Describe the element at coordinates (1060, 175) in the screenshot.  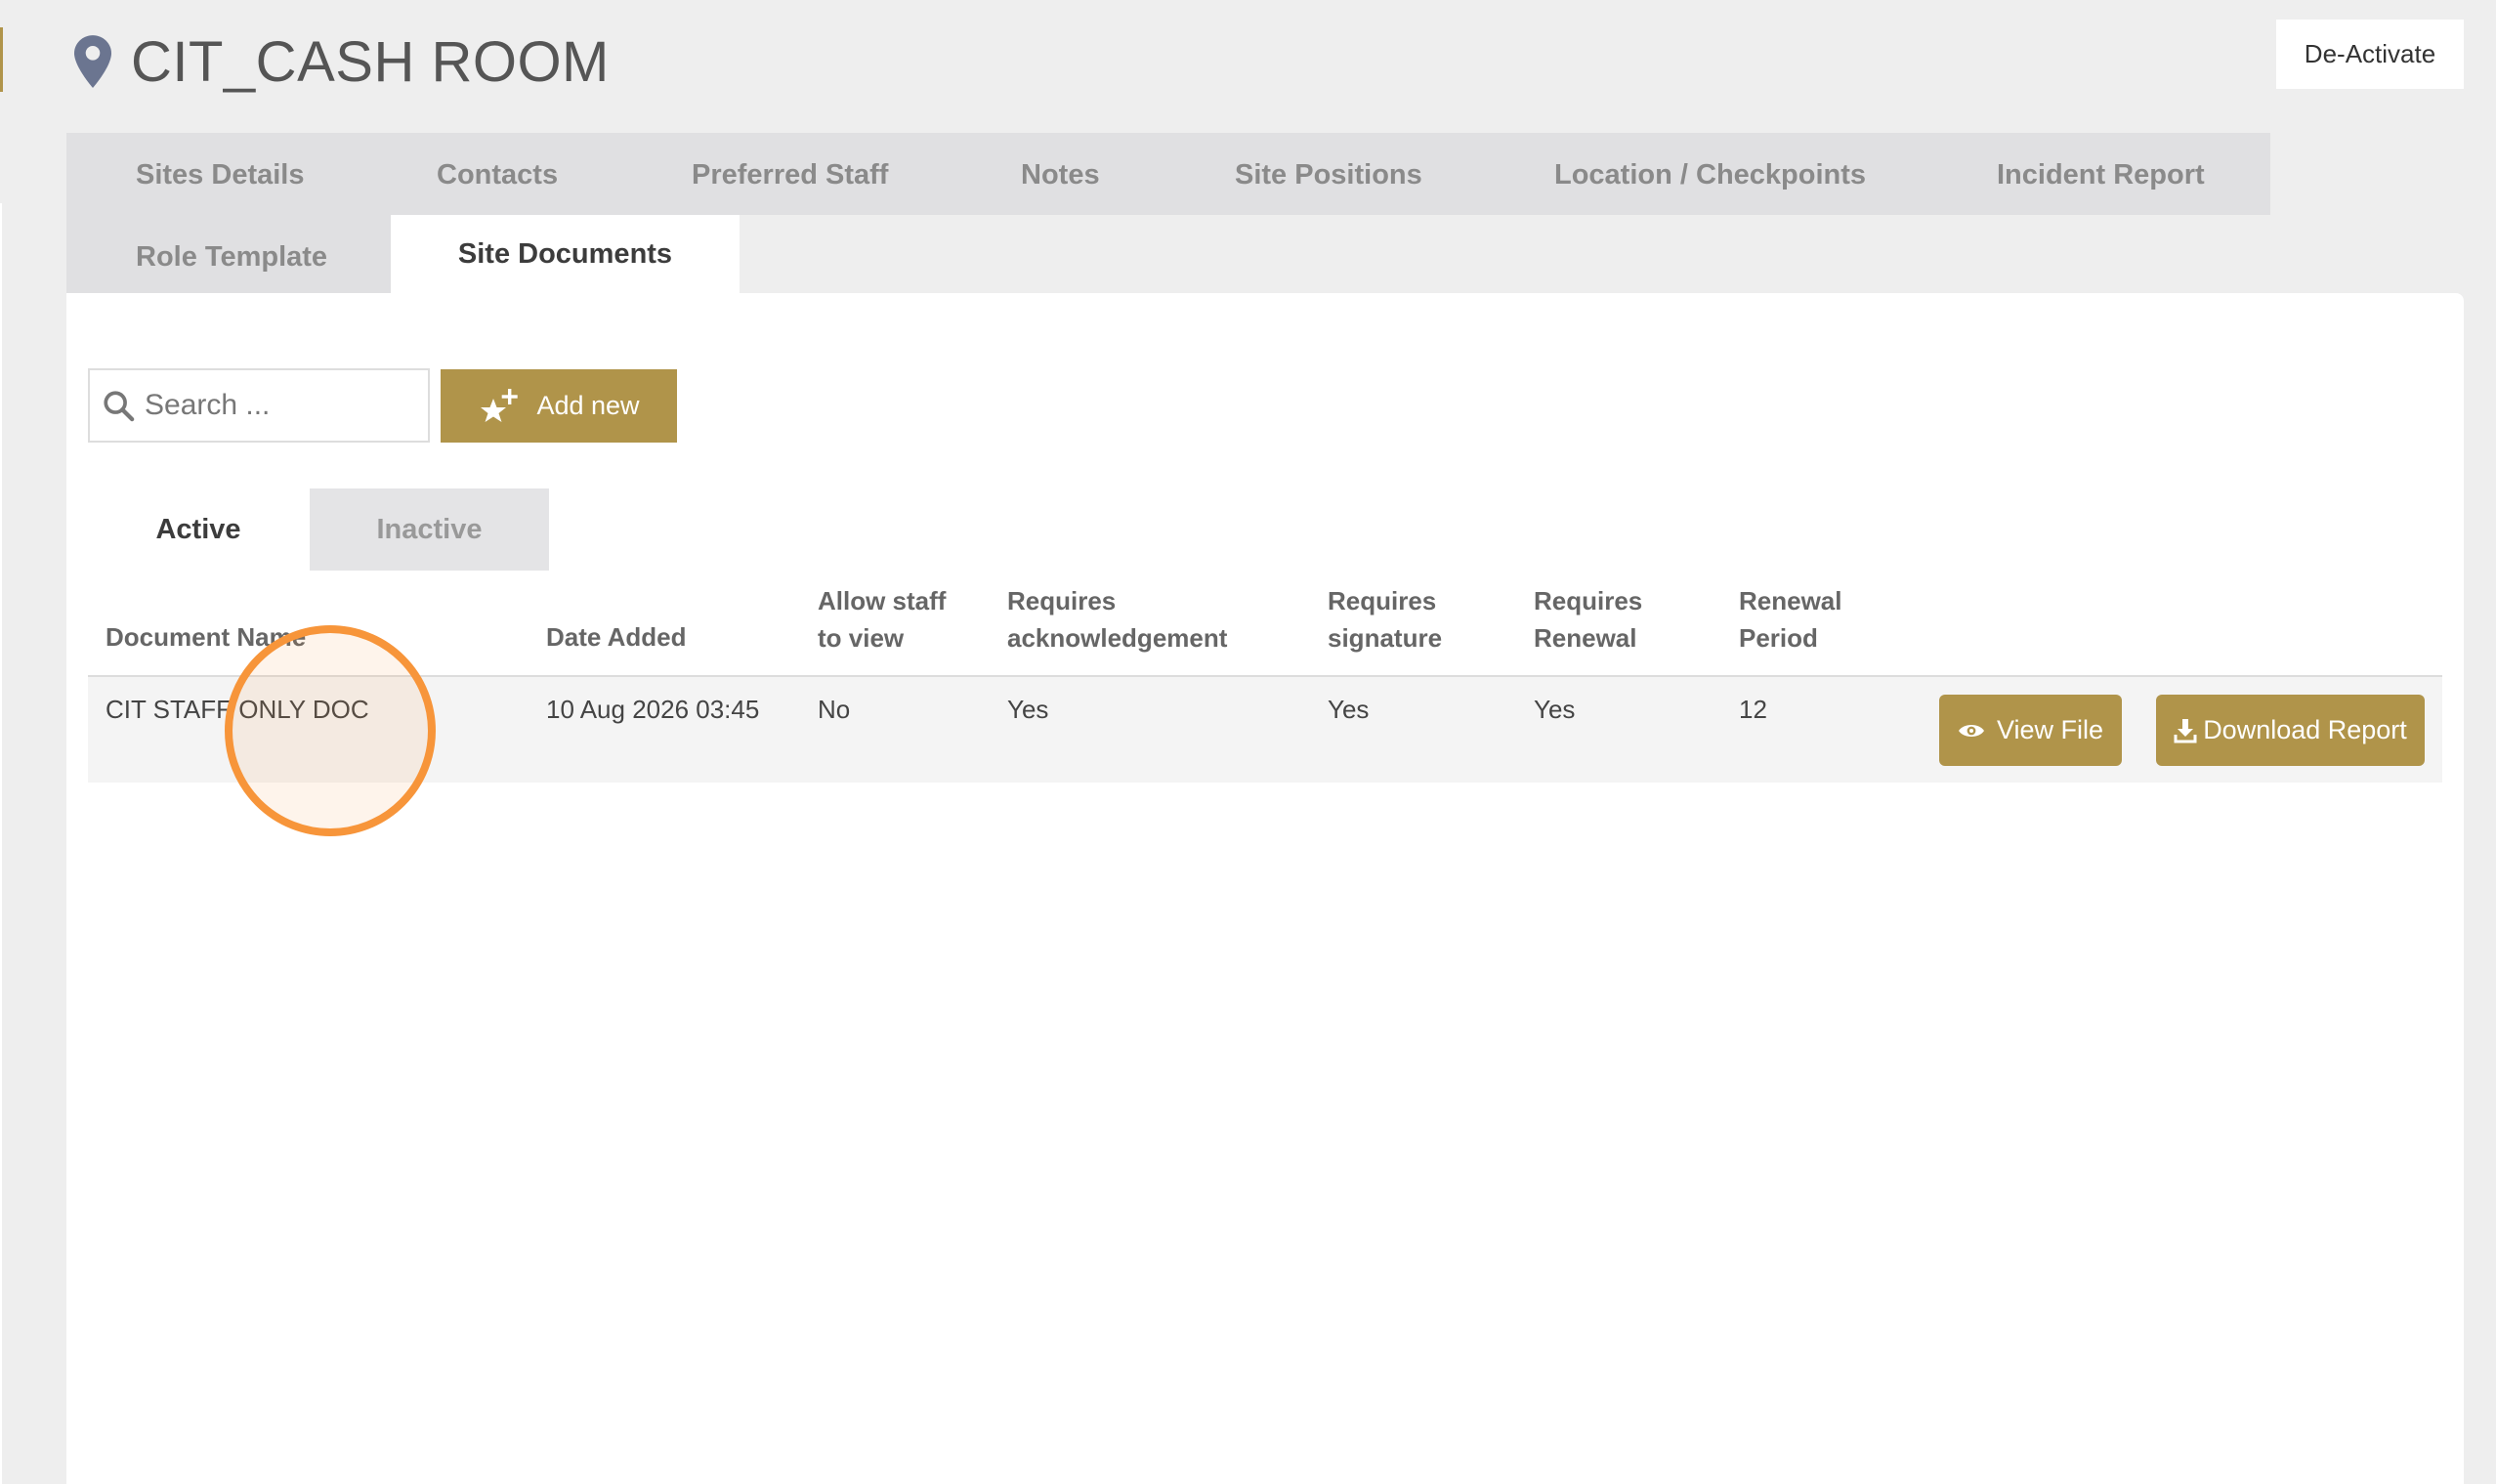
I see `tab-notes: Notes` at that location.